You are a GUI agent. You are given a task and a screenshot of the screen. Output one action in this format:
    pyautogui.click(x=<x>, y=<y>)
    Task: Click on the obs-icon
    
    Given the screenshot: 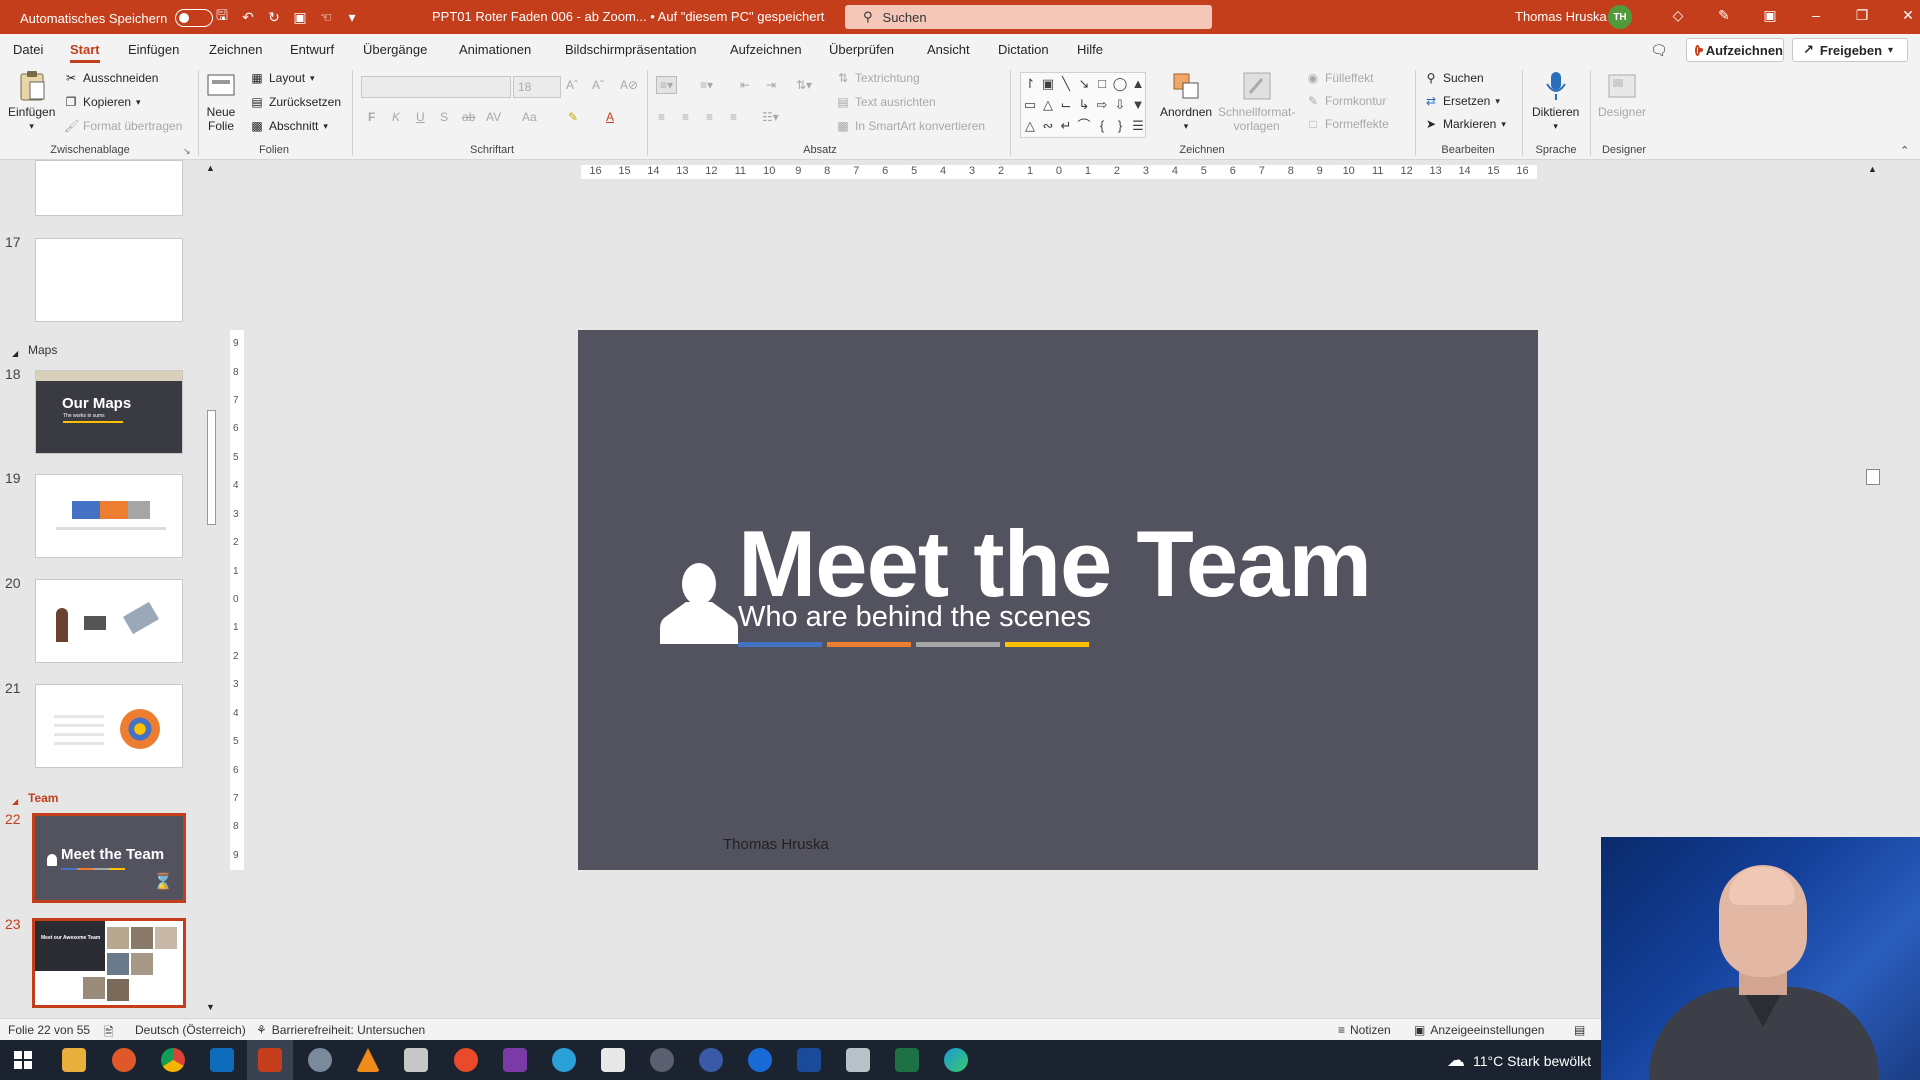 What is the action you would take?
    pyautogui.click(x=662, y=1060)
    